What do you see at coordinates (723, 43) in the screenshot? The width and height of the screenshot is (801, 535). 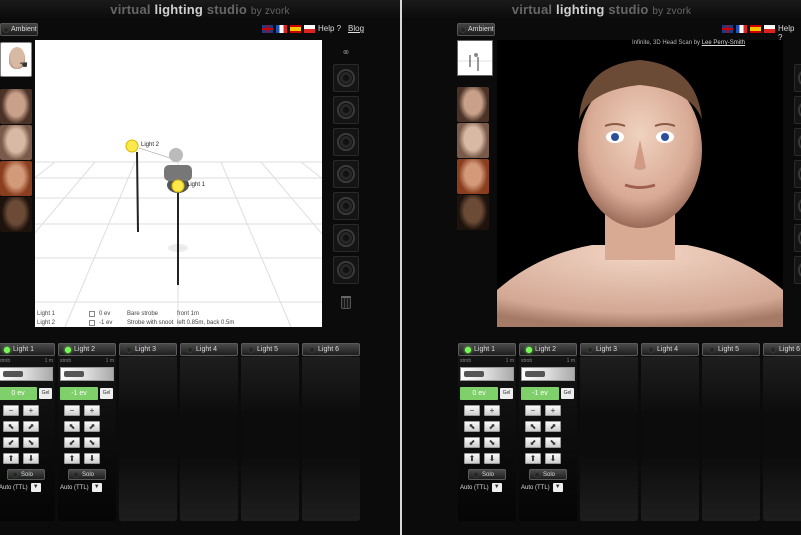 I see `credit-author-link: Lee Perry-Smith` at bounding box center [723, 43].